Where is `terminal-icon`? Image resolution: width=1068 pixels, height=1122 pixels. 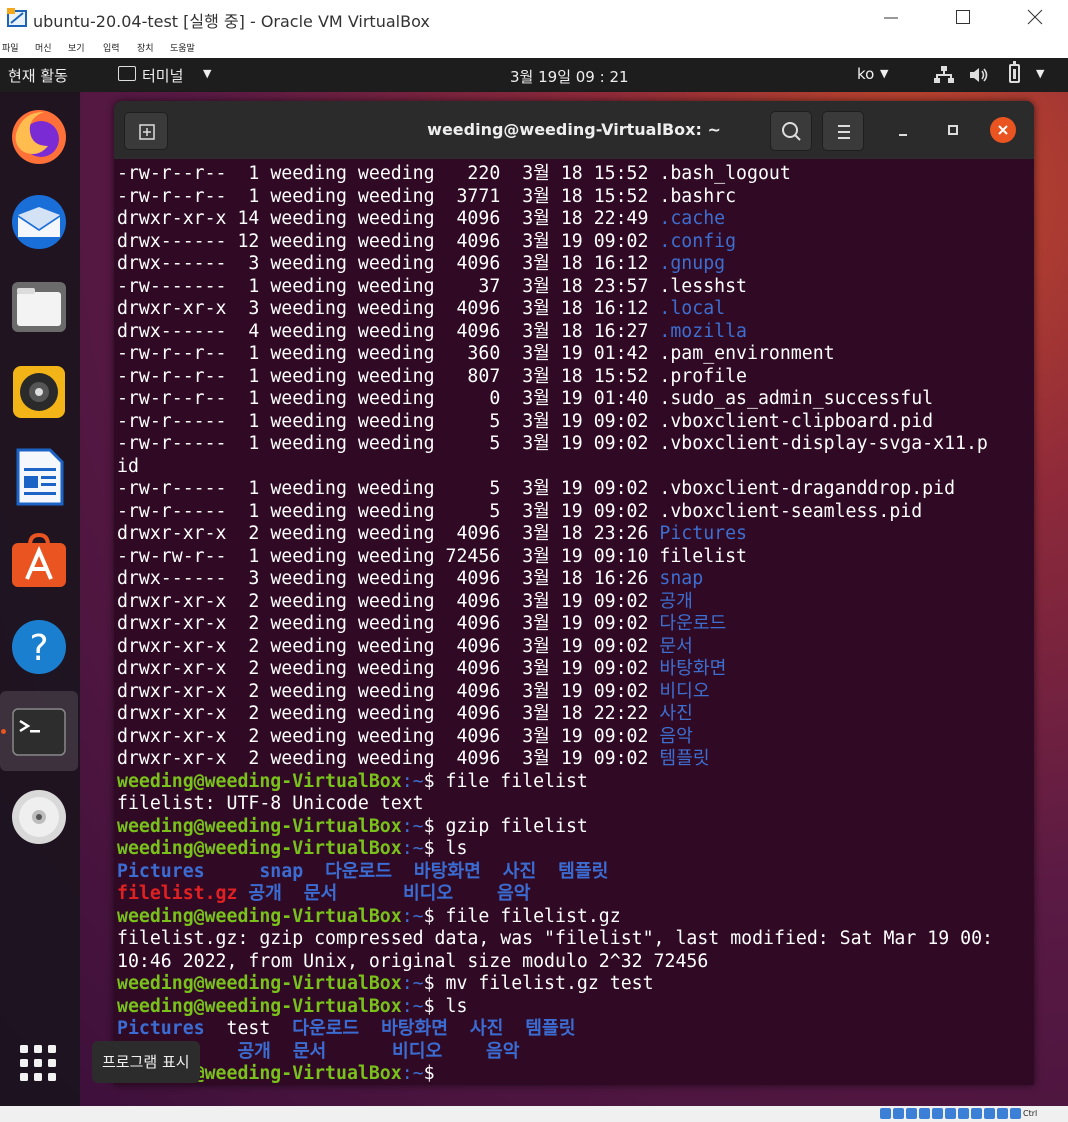
terminal-icon is located at coordinates (39, 732).